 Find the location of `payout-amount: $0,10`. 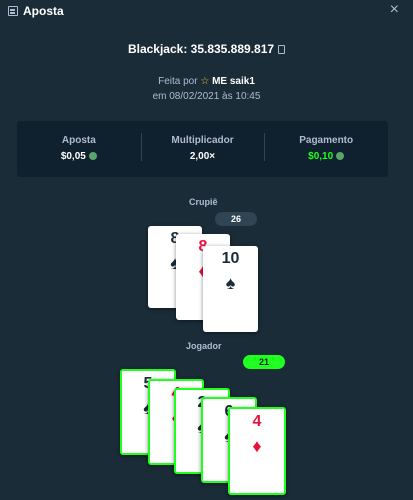

payout-amount: $0,10 is located at coordinates (321, 156).